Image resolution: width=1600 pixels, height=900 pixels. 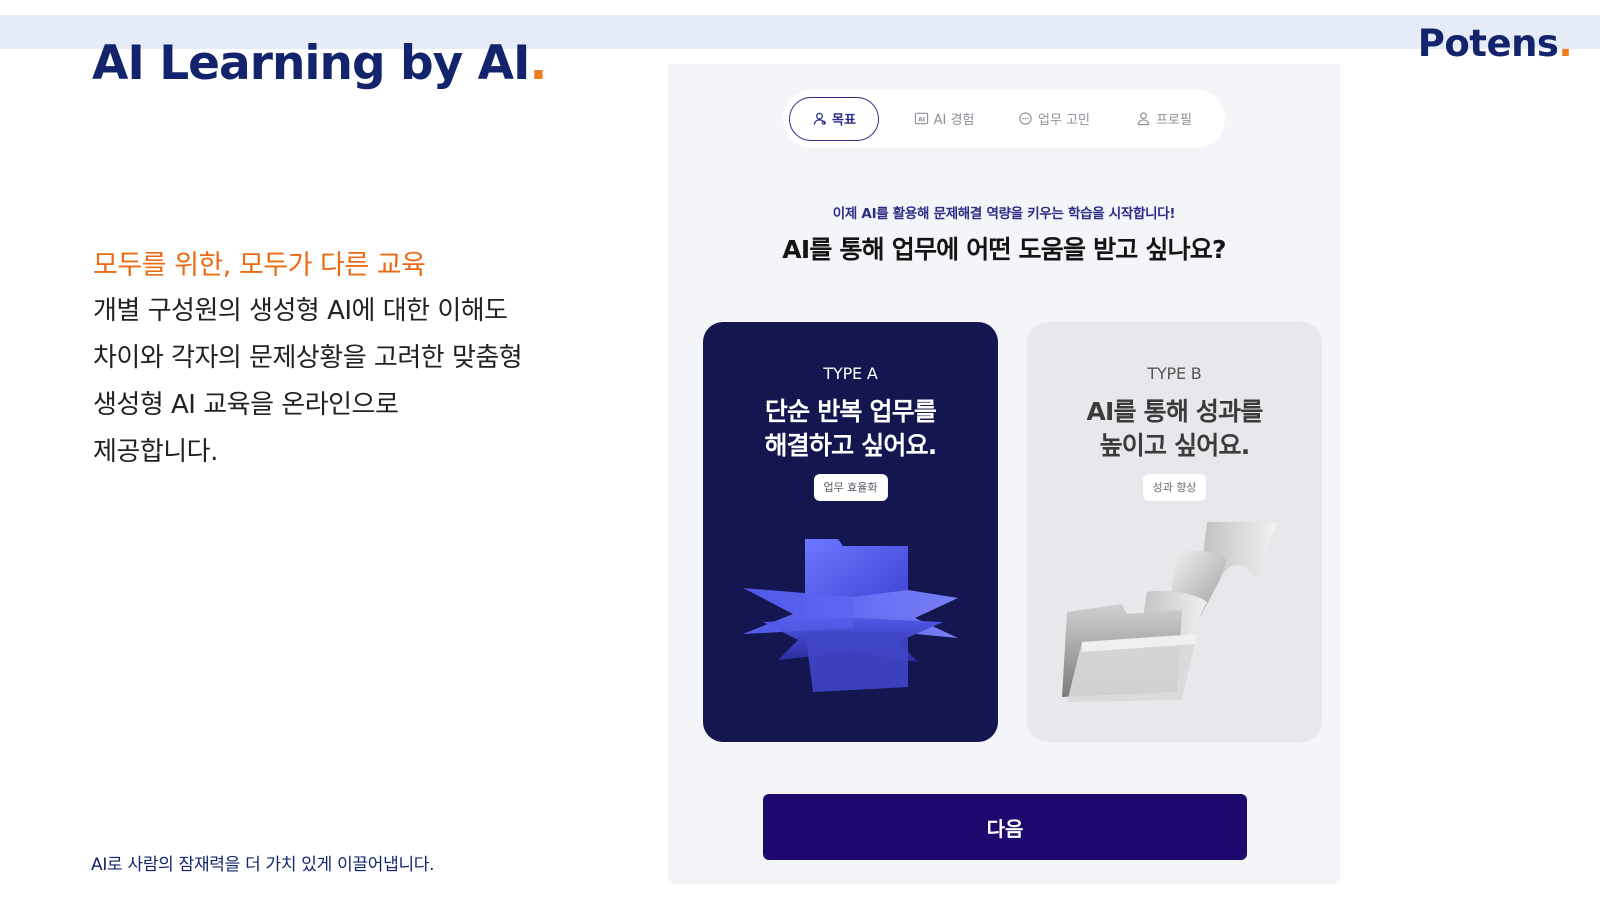 I want to click on tab-label: 업무 고민, so click(x=1064, y=120).